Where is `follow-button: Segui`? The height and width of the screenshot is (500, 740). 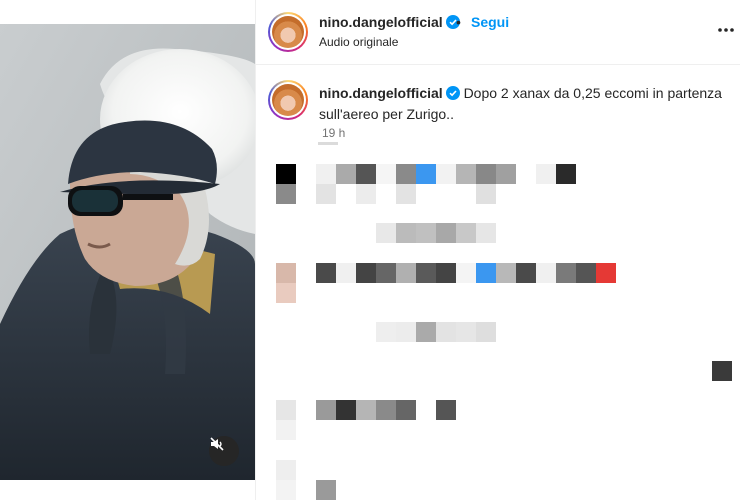
follow-button: Segui is located at coordinates (490, 22).